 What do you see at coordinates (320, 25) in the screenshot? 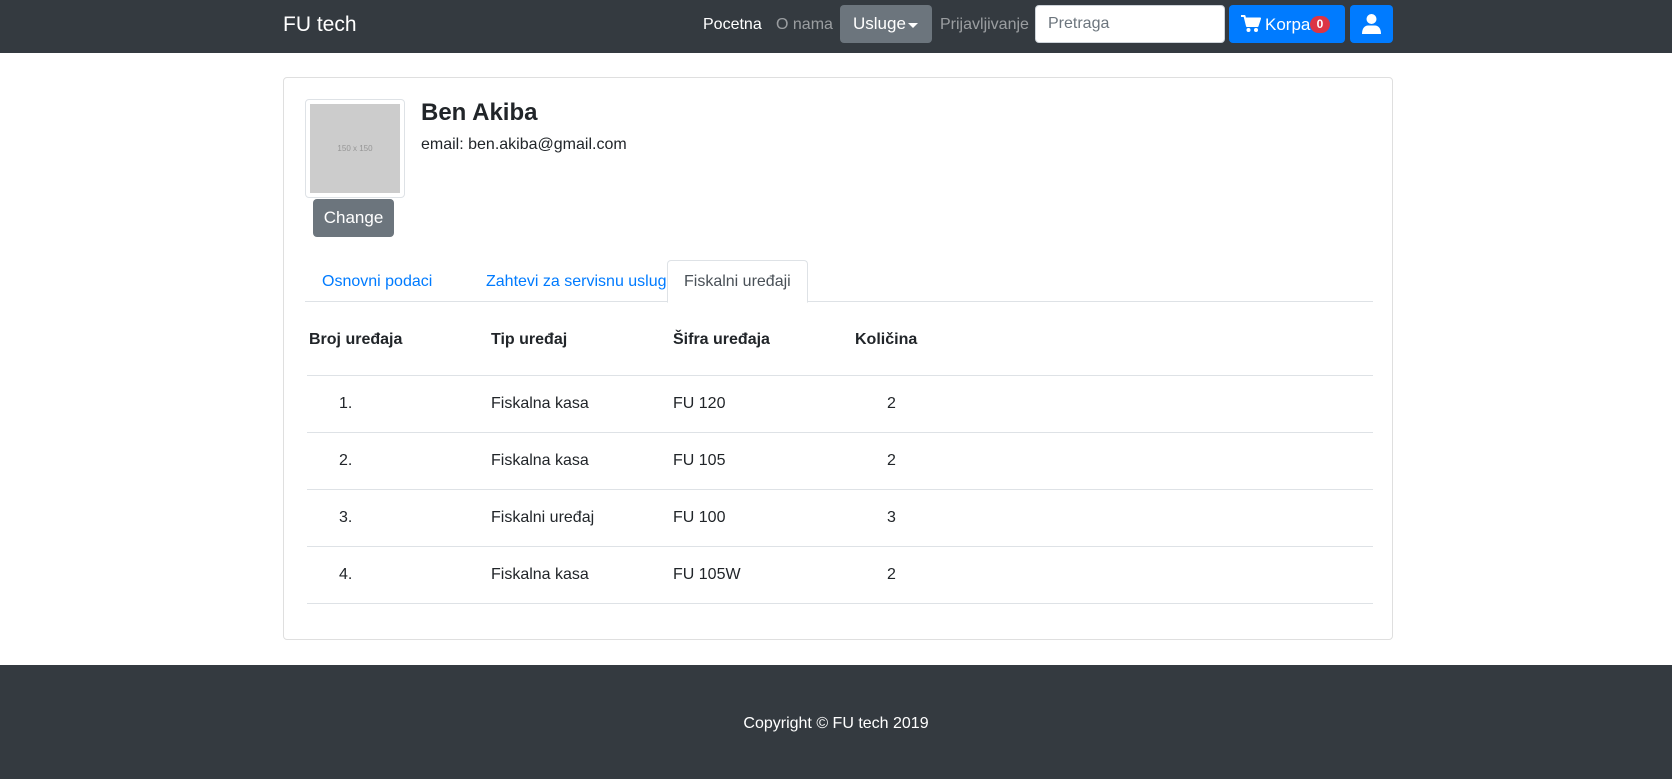
I see `brand-link: FU tech` at bounding box center [320, 25].